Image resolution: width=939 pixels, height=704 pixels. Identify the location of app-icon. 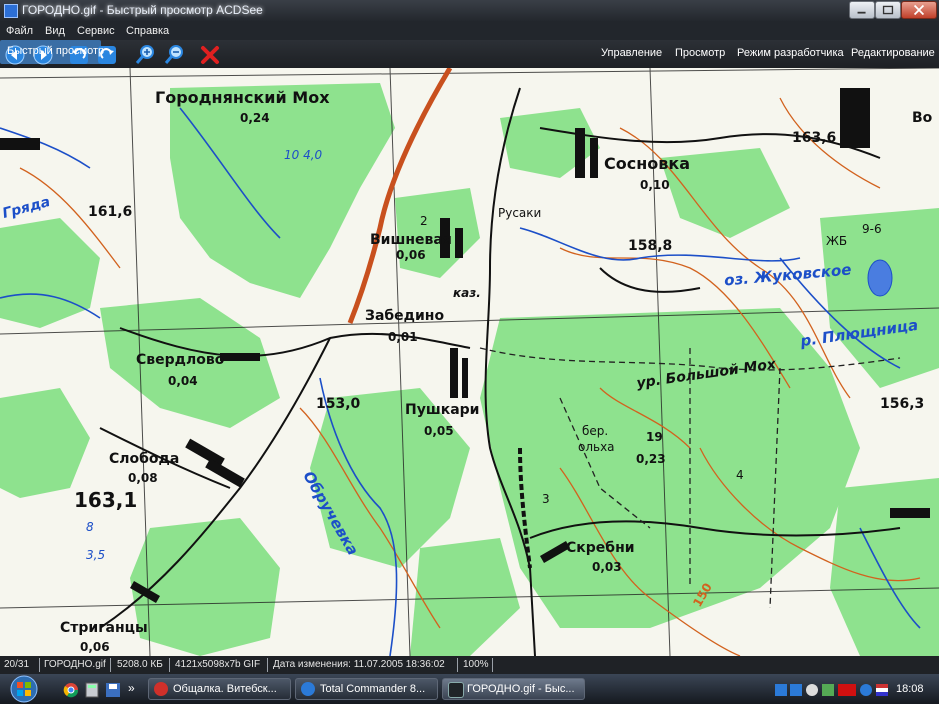
(11, 11).